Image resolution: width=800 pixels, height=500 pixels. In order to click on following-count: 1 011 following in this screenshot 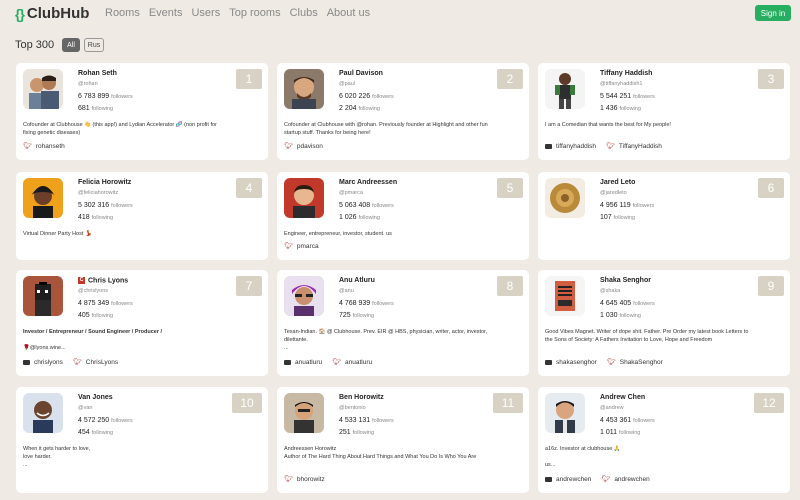, I will do `click(620, 432)`.